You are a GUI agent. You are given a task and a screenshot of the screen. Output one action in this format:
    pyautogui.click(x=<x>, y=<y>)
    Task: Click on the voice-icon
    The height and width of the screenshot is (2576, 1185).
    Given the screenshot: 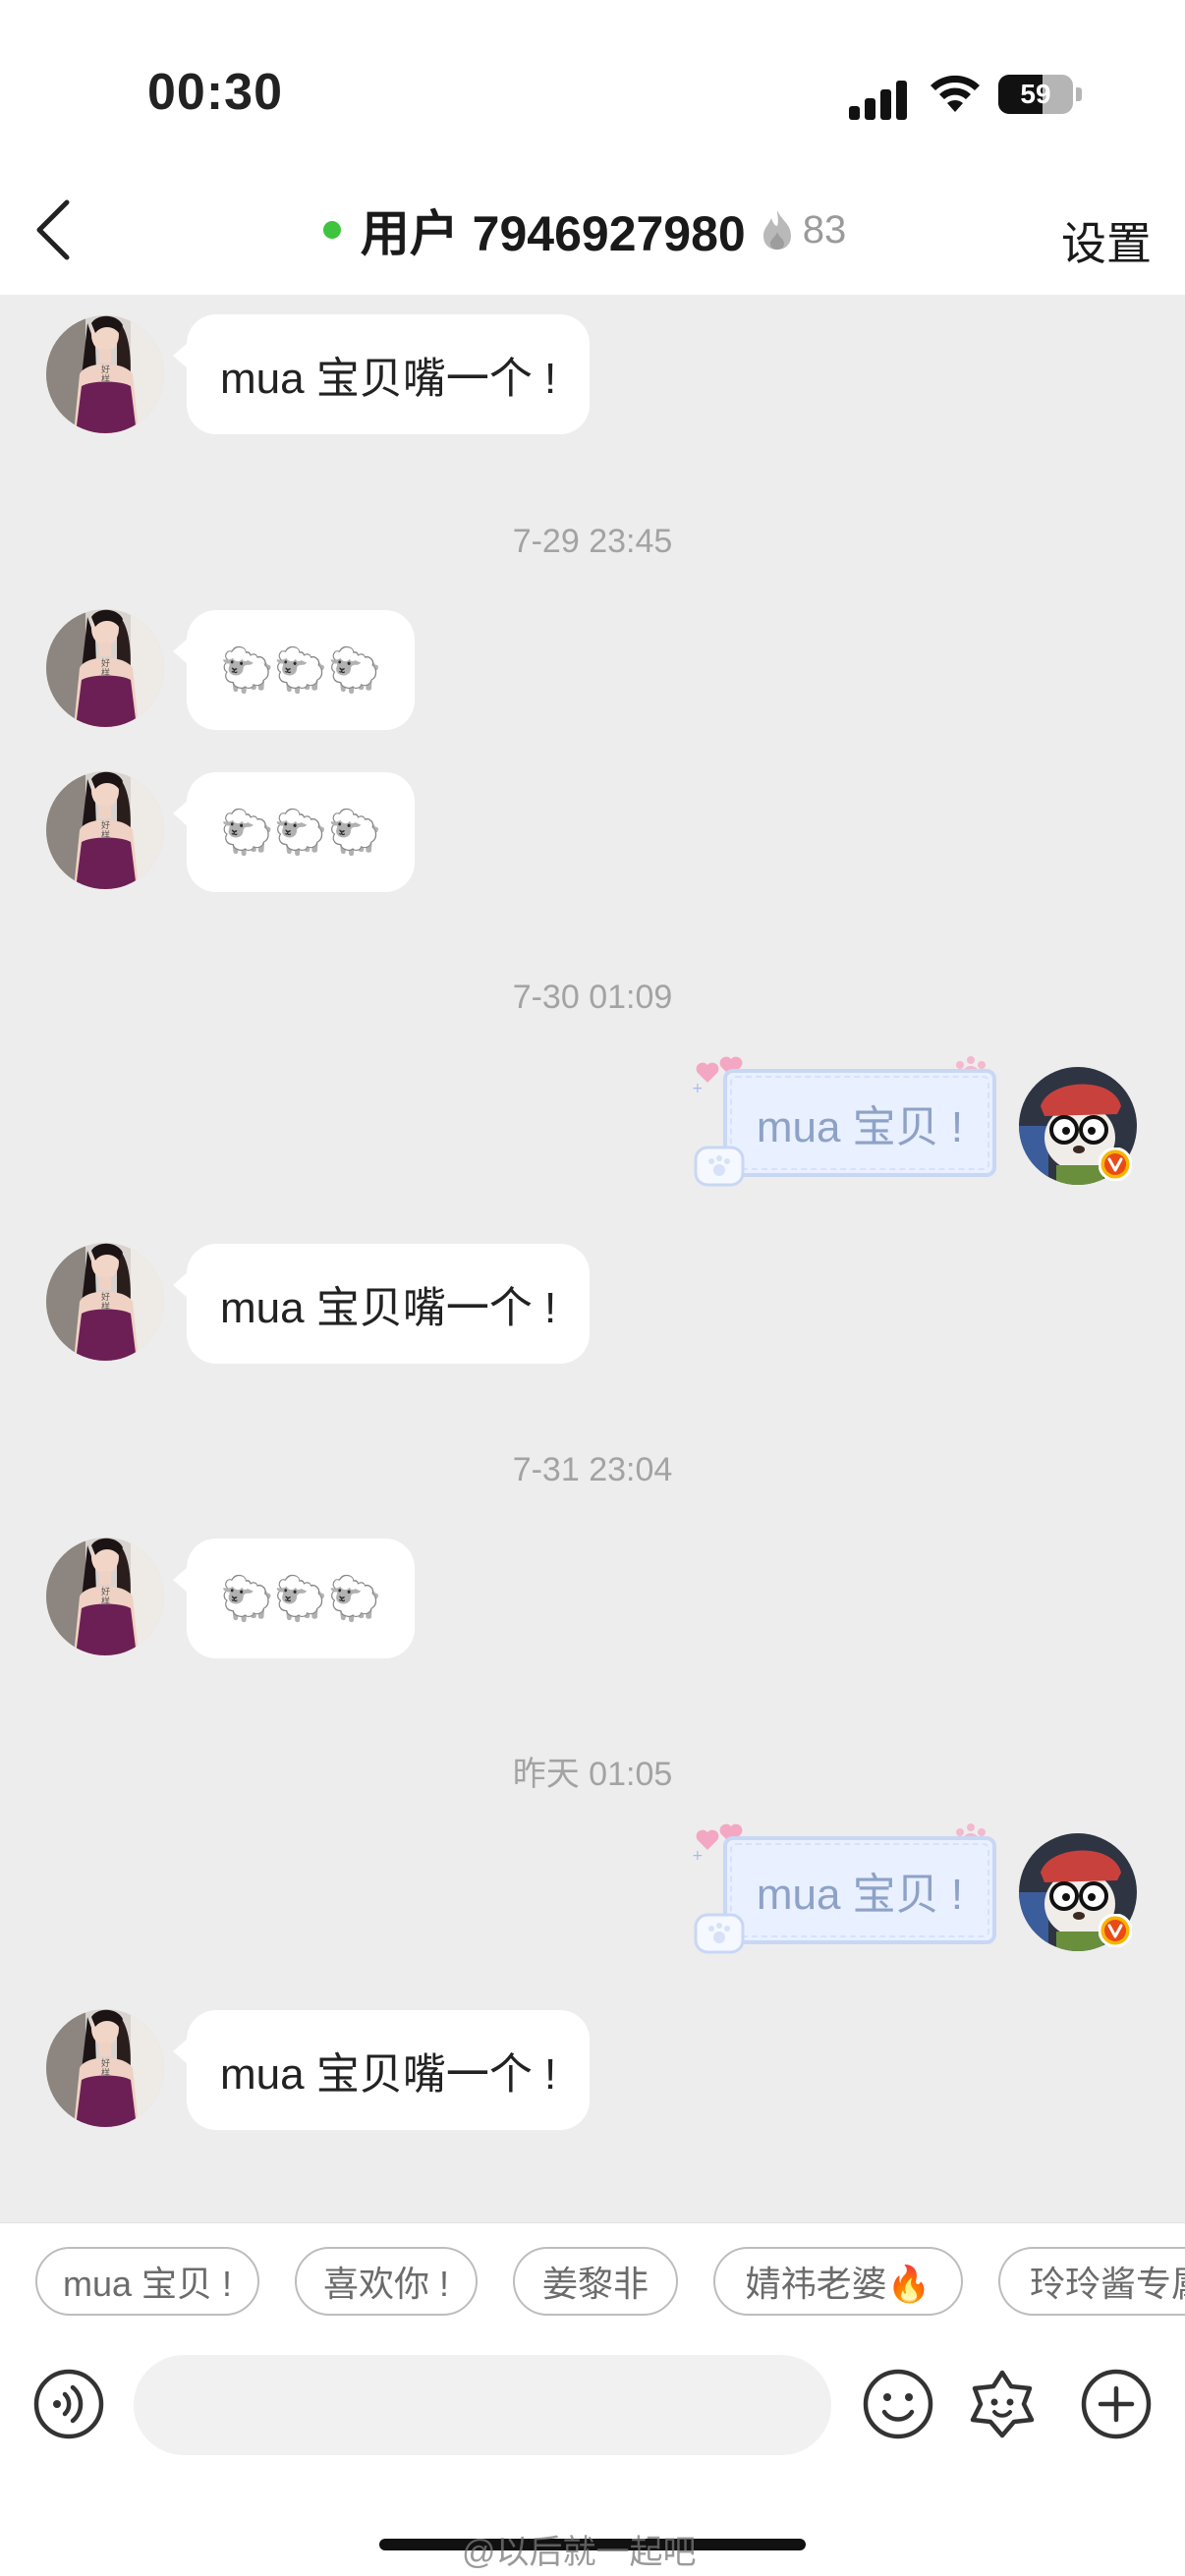 What is the action you would take?
    pyautogui.click(x=68, y=2404)
    